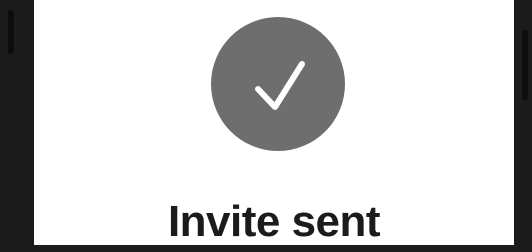 The height and width of the screenshot is (252, 532). What do you see at coordinates (525, 65) in the screenshot?
I see `device-power-button` at bounding box center [525, 65].